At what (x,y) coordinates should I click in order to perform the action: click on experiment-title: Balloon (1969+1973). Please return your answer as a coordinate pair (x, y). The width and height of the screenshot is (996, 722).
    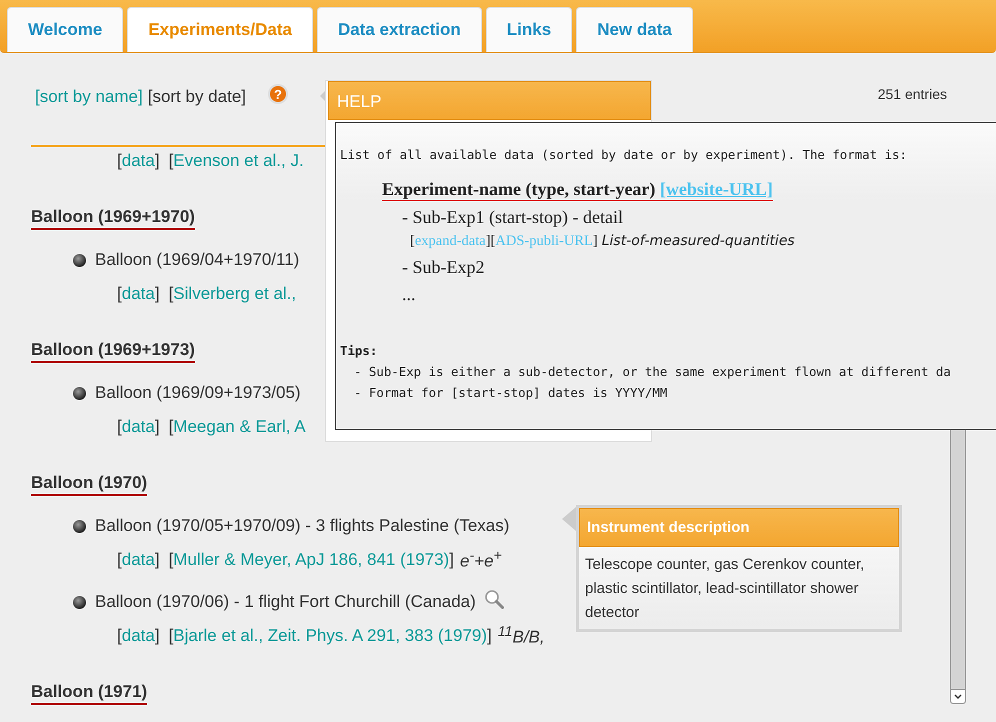
    Looking at the image, I should click on (113, 351).